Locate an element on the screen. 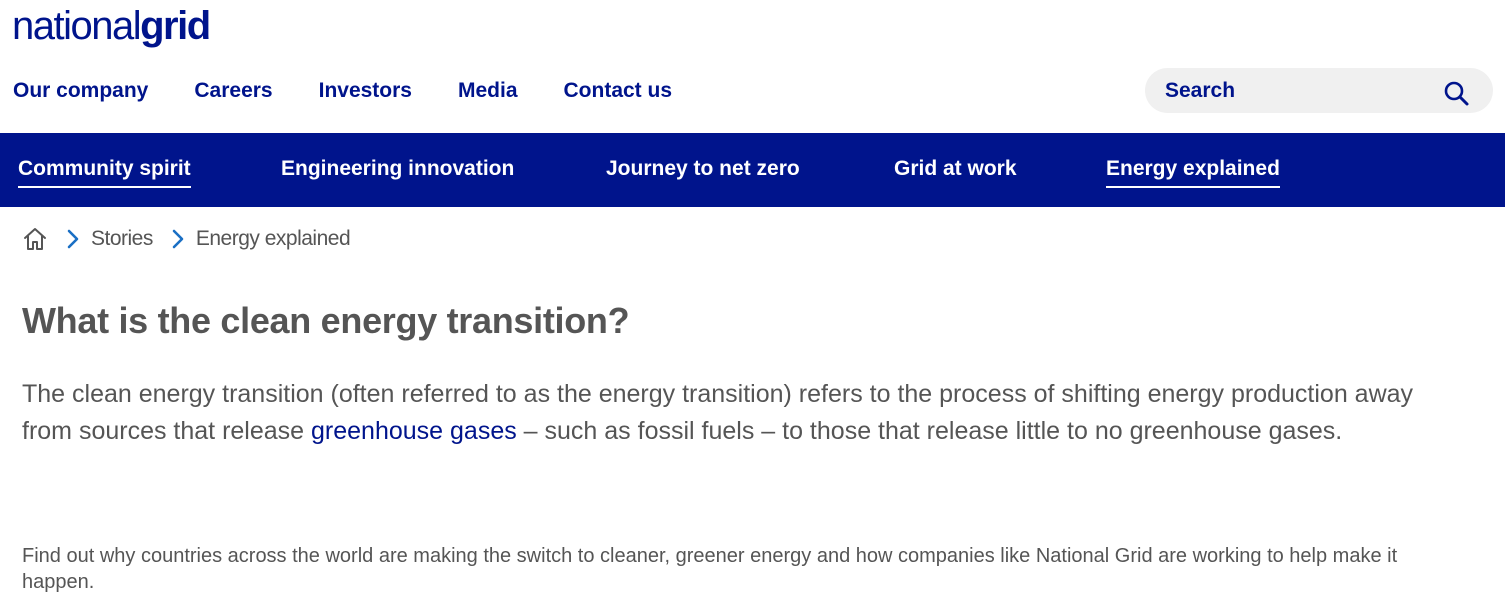  national-grid-logo: nationalgrid is located at coordinates (111, 26).